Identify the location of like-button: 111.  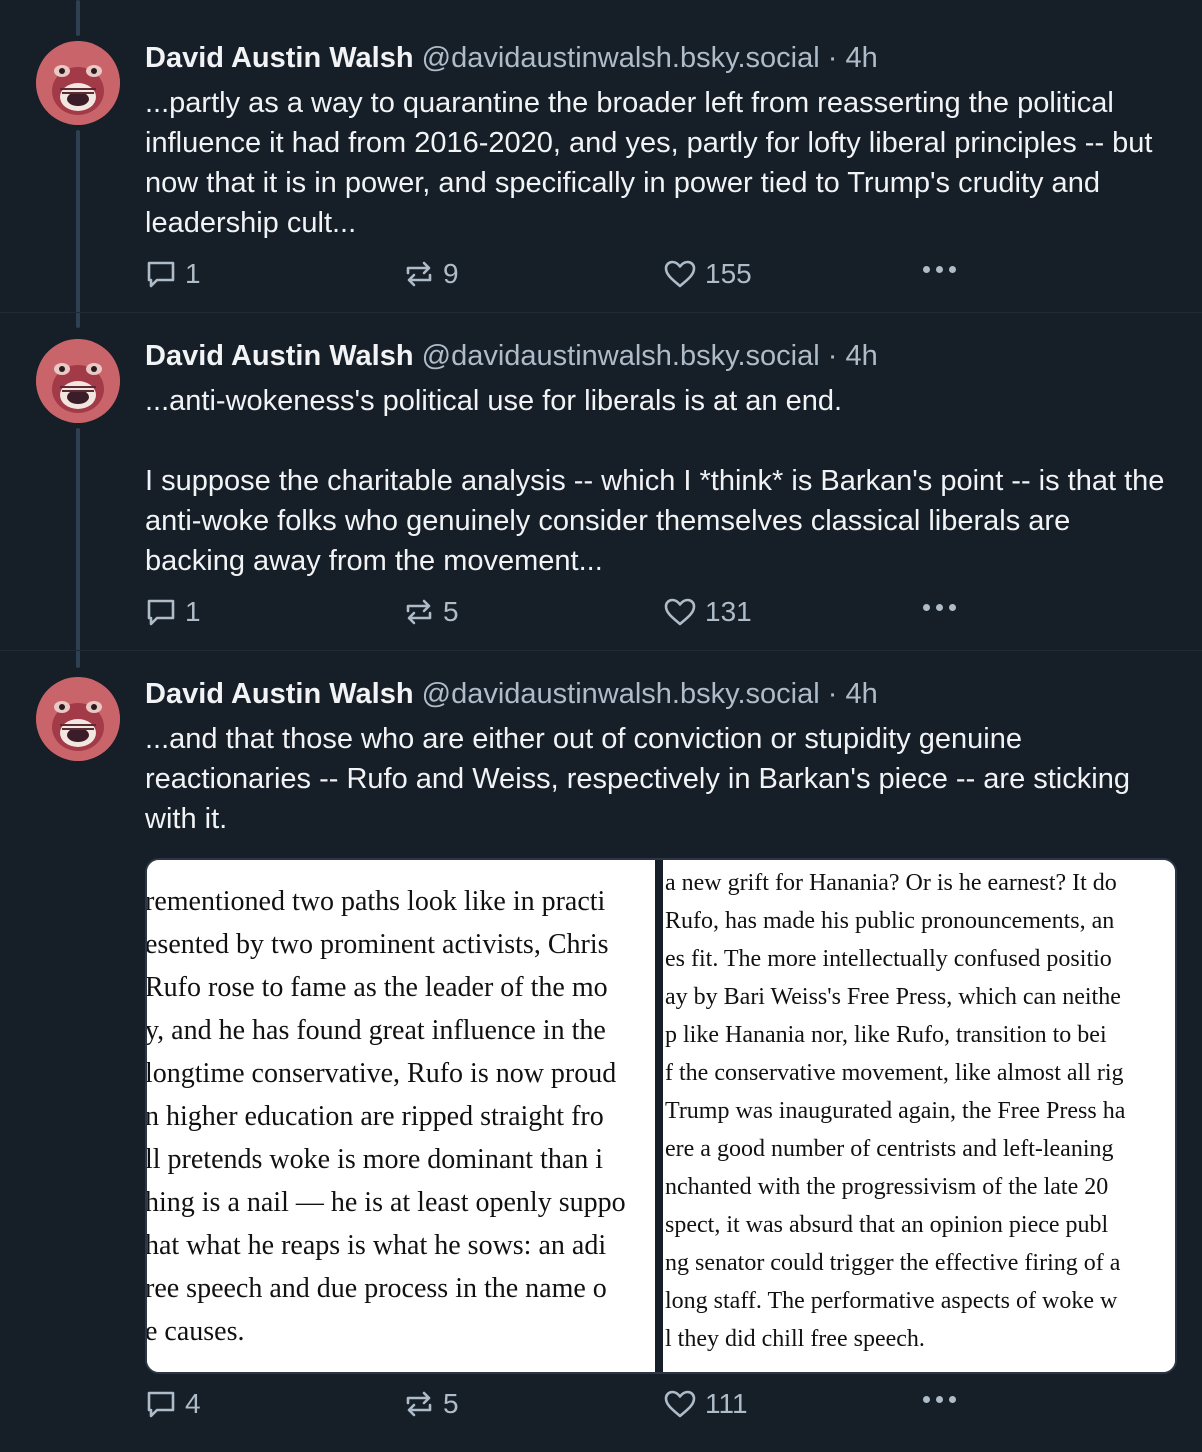
(705, 1404).